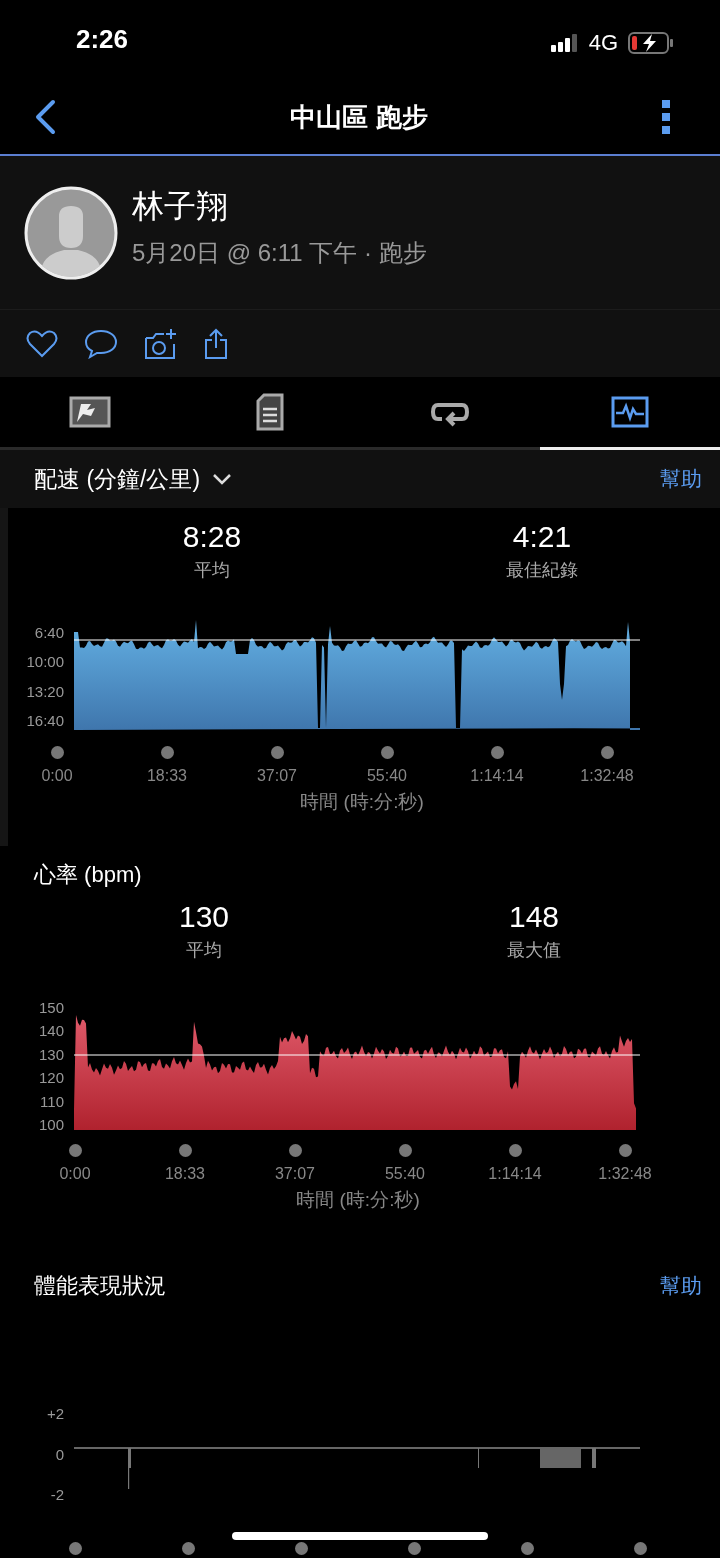 The image size is (720, 1558). Describe the element at coordinates (270, 412) in the screenshot. I see `document-icon` at that location.